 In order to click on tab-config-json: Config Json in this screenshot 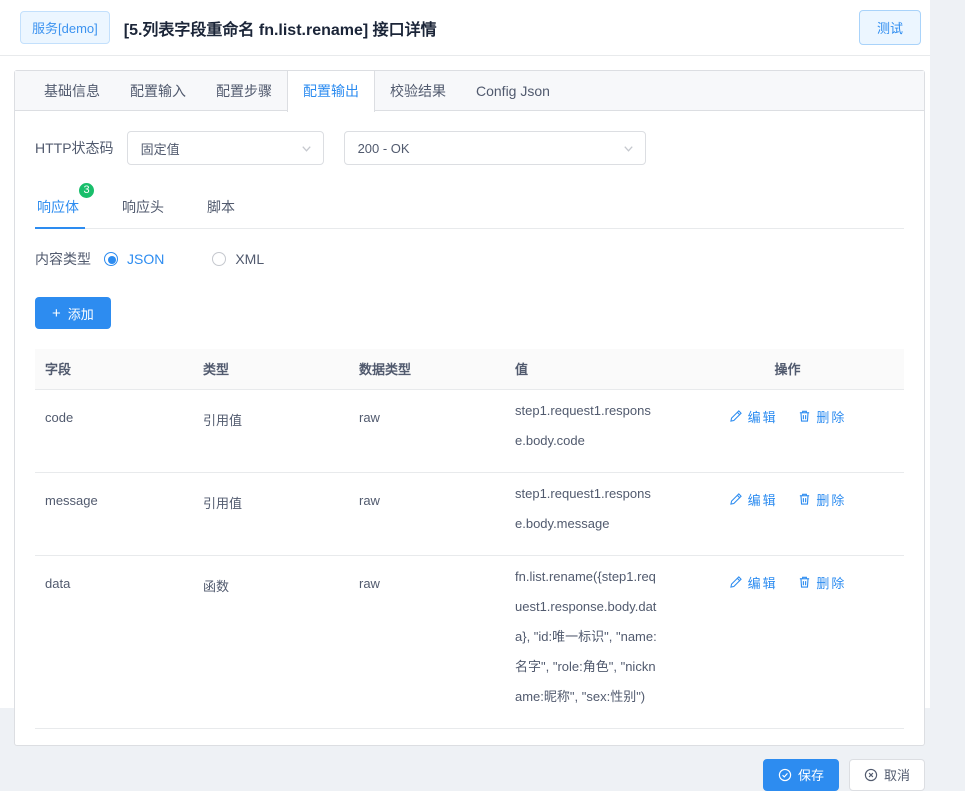, I will do `click(513, 90)`.